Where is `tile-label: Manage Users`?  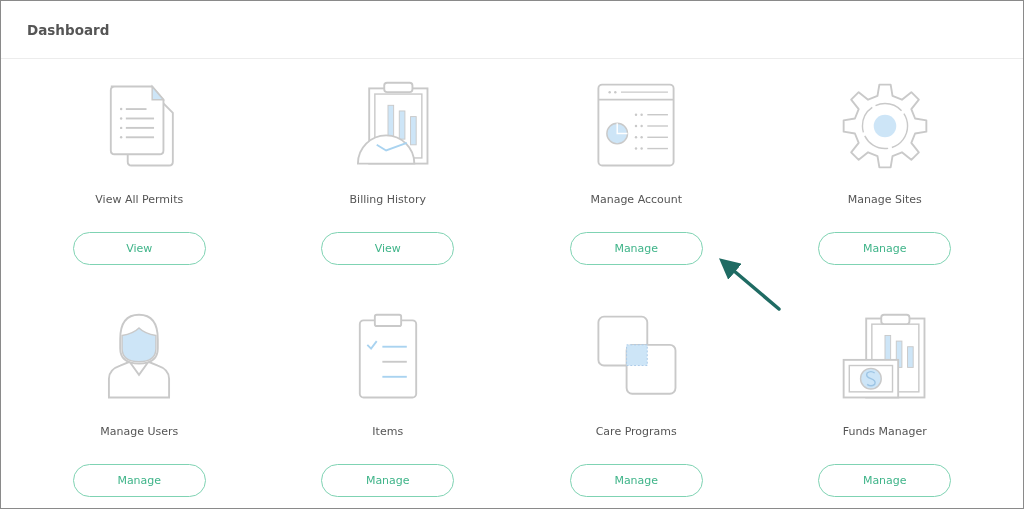 tile-label: Manage Users is located at coordinates (139, 432).